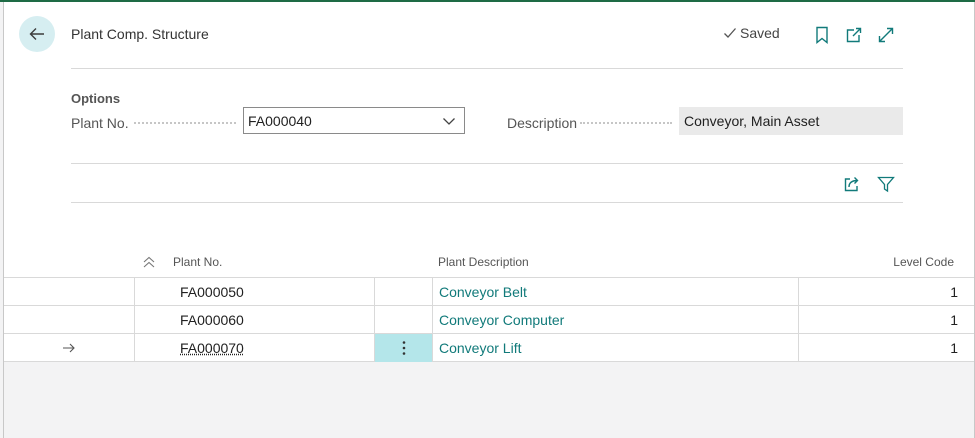 Image resolution: width=975 pixels, height=438 pixels. I want to click on column-header-level-code: Level Code, so click(923, 262).